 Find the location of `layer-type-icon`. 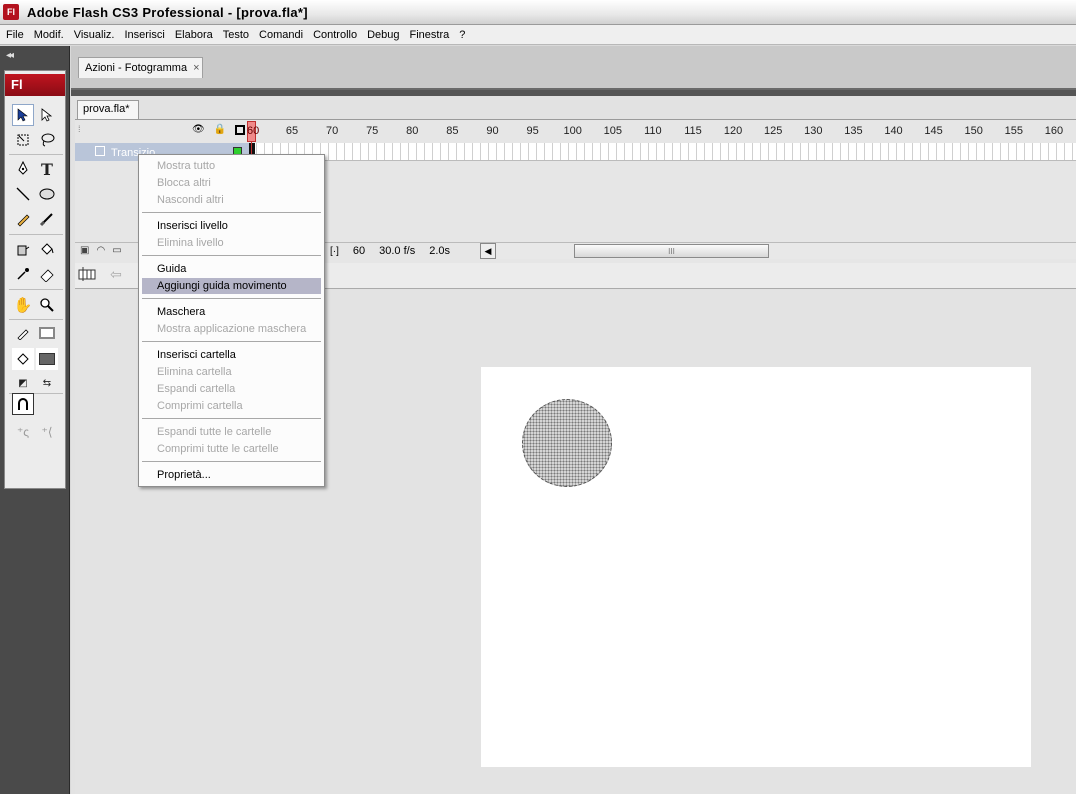

layer-type-icon is located at coordinates (100, 151).